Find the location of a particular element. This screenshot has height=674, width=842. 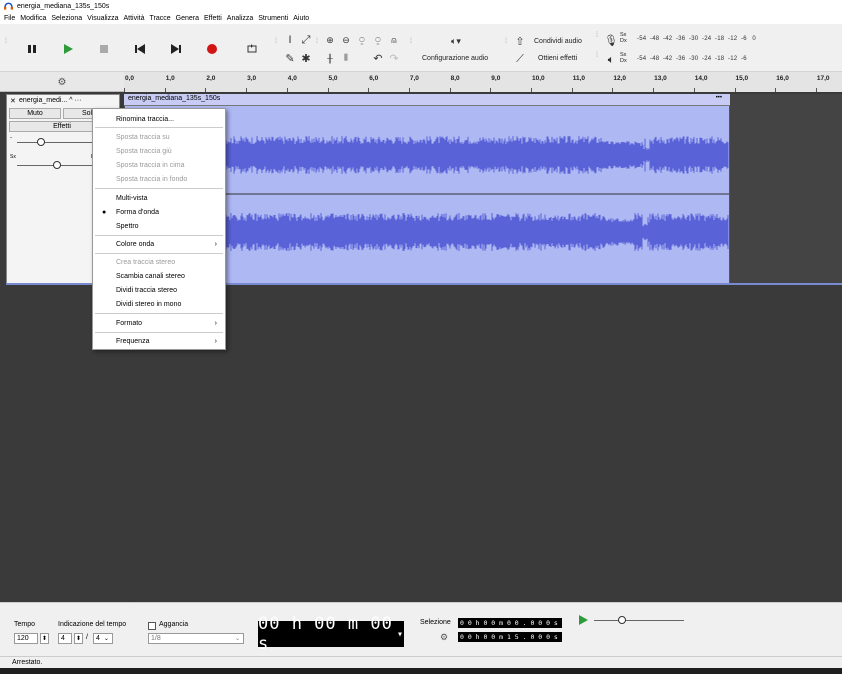

play-meter-grip: ⁞ is located at coordinates (598, 55).